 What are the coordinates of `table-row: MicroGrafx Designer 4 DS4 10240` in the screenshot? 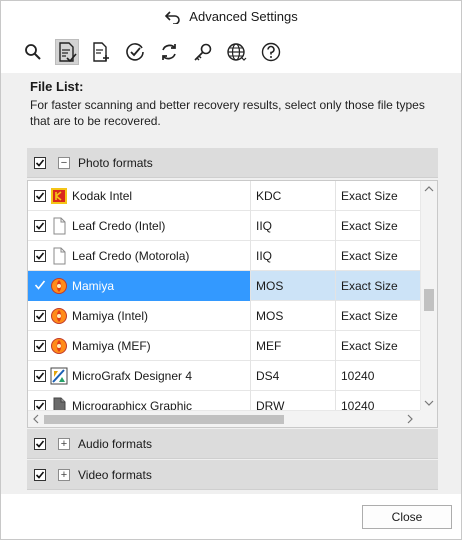 It's located at (224, 376).